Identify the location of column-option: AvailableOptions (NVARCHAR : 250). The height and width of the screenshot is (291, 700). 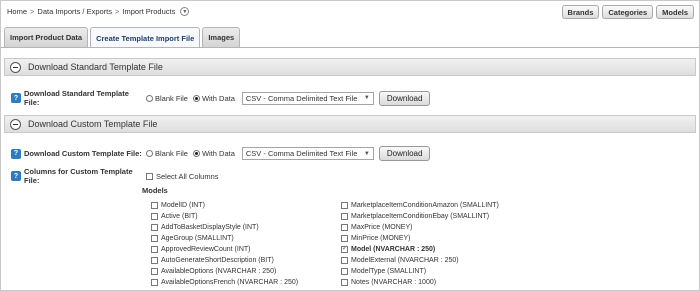
(224, 271).